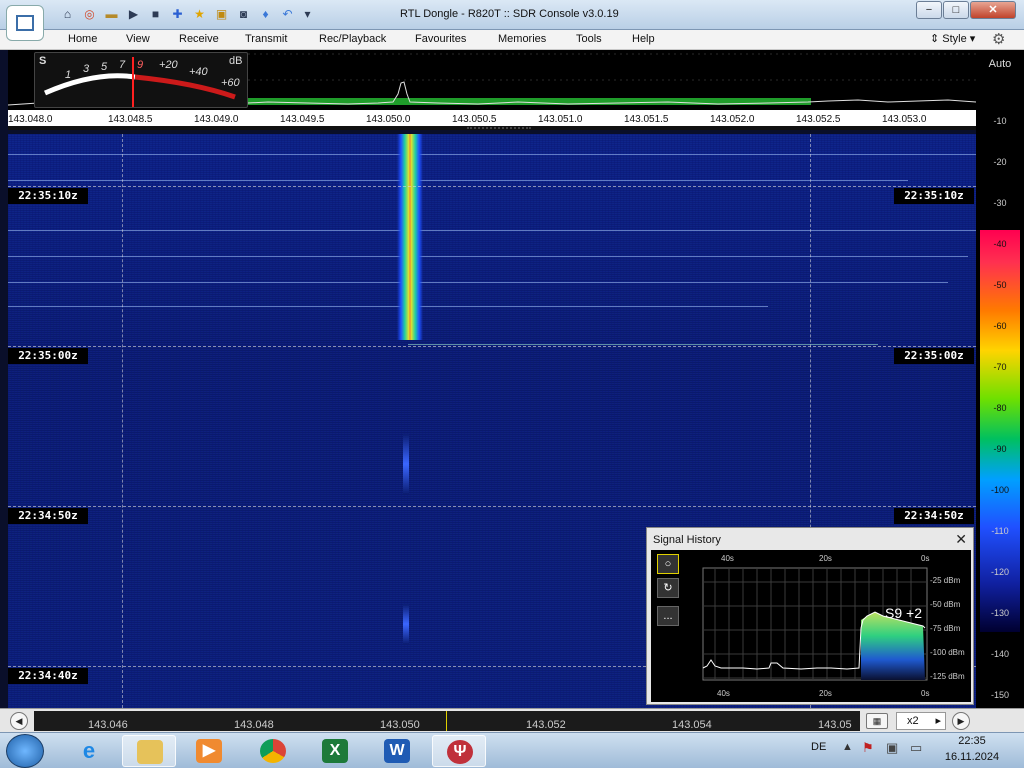 This screenshot has height=768, width=1024. I want to click on word-icon: W, so click(397, 751).